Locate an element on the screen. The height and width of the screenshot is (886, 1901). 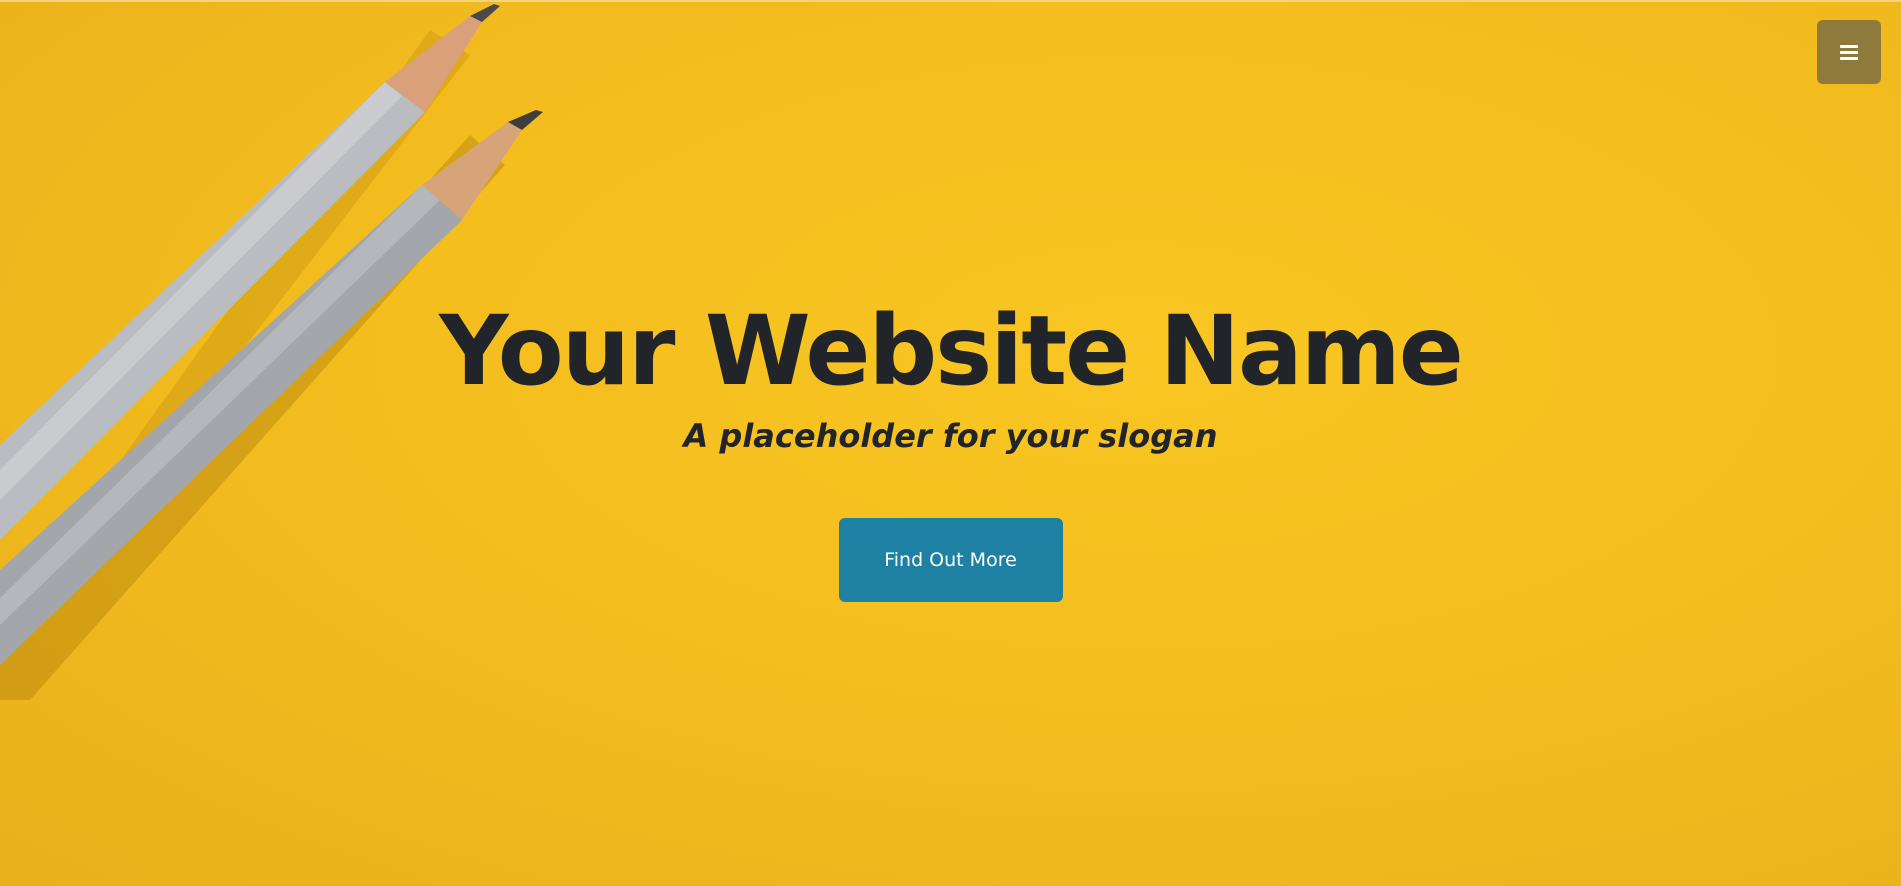
find-out-more-button: Find Out More is located at coordinates (950, 560).